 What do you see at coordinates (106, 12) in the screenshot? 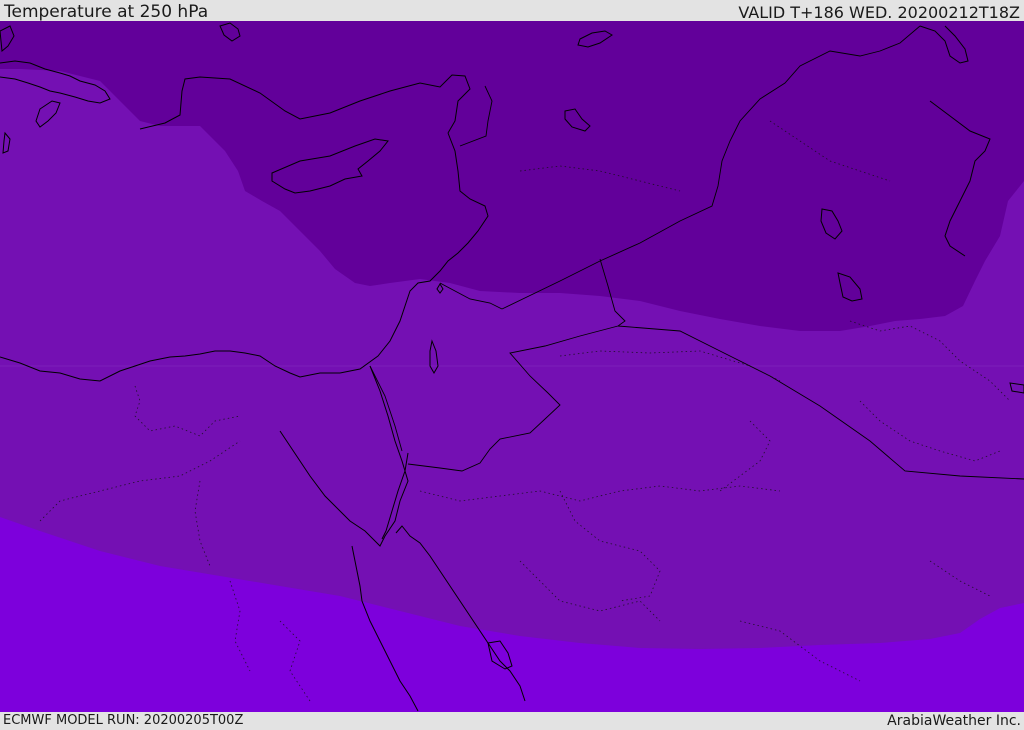
I see `map-title: Temperature at 250 hPa` at bounding box center [106, 12].